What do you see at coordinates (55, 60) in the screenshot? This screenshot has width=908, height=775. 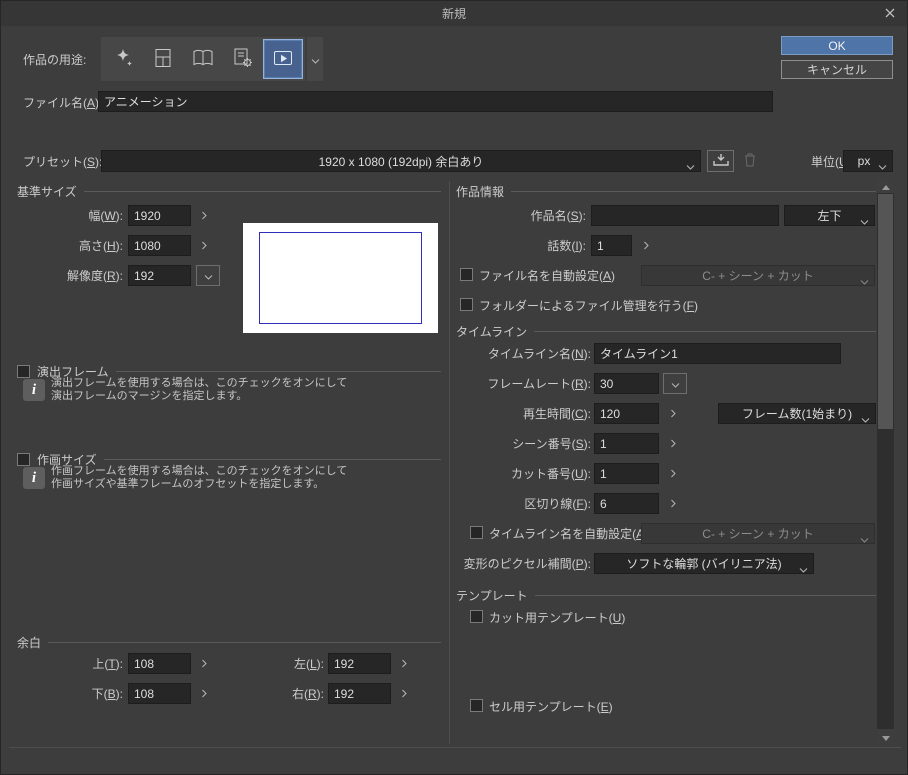 I see `usage-label: 作品の用途:` at bounding box center [55, 60].